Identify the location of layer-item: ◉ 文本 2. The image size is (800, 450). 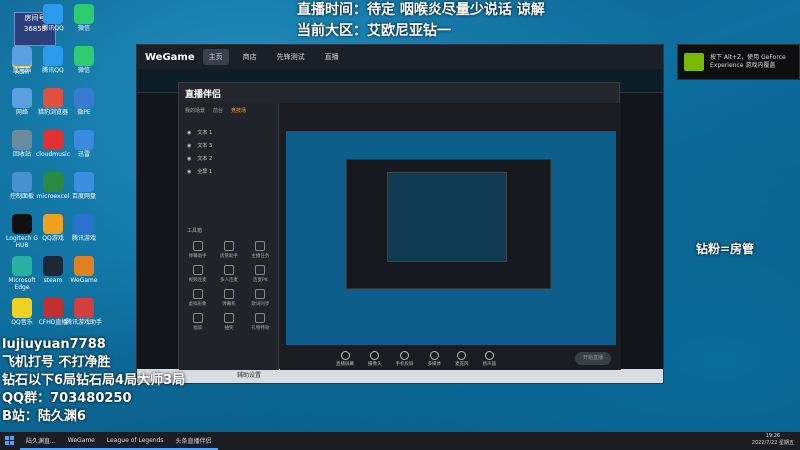
(228, 158).